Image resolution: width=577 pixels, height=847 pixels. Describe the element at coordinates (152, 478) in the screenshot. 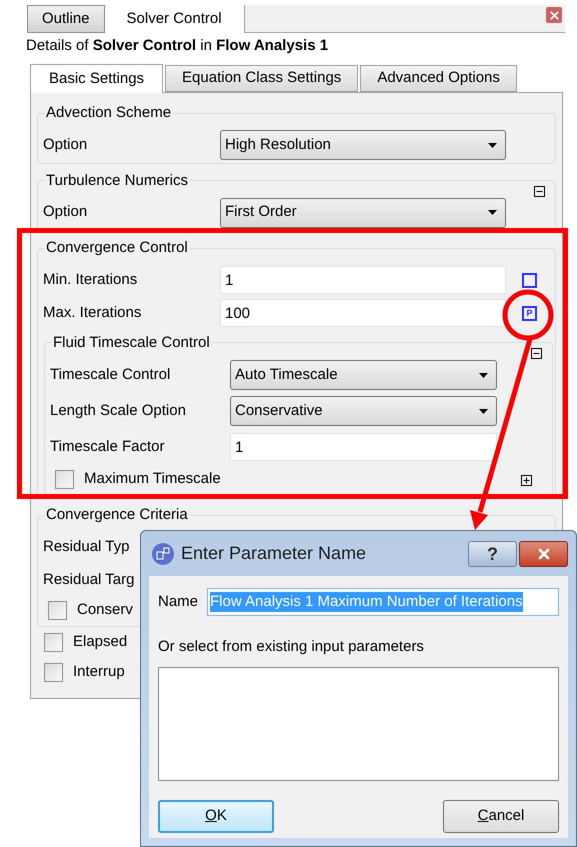

I see `checkbox-label: Maximum Timescale` at that location.